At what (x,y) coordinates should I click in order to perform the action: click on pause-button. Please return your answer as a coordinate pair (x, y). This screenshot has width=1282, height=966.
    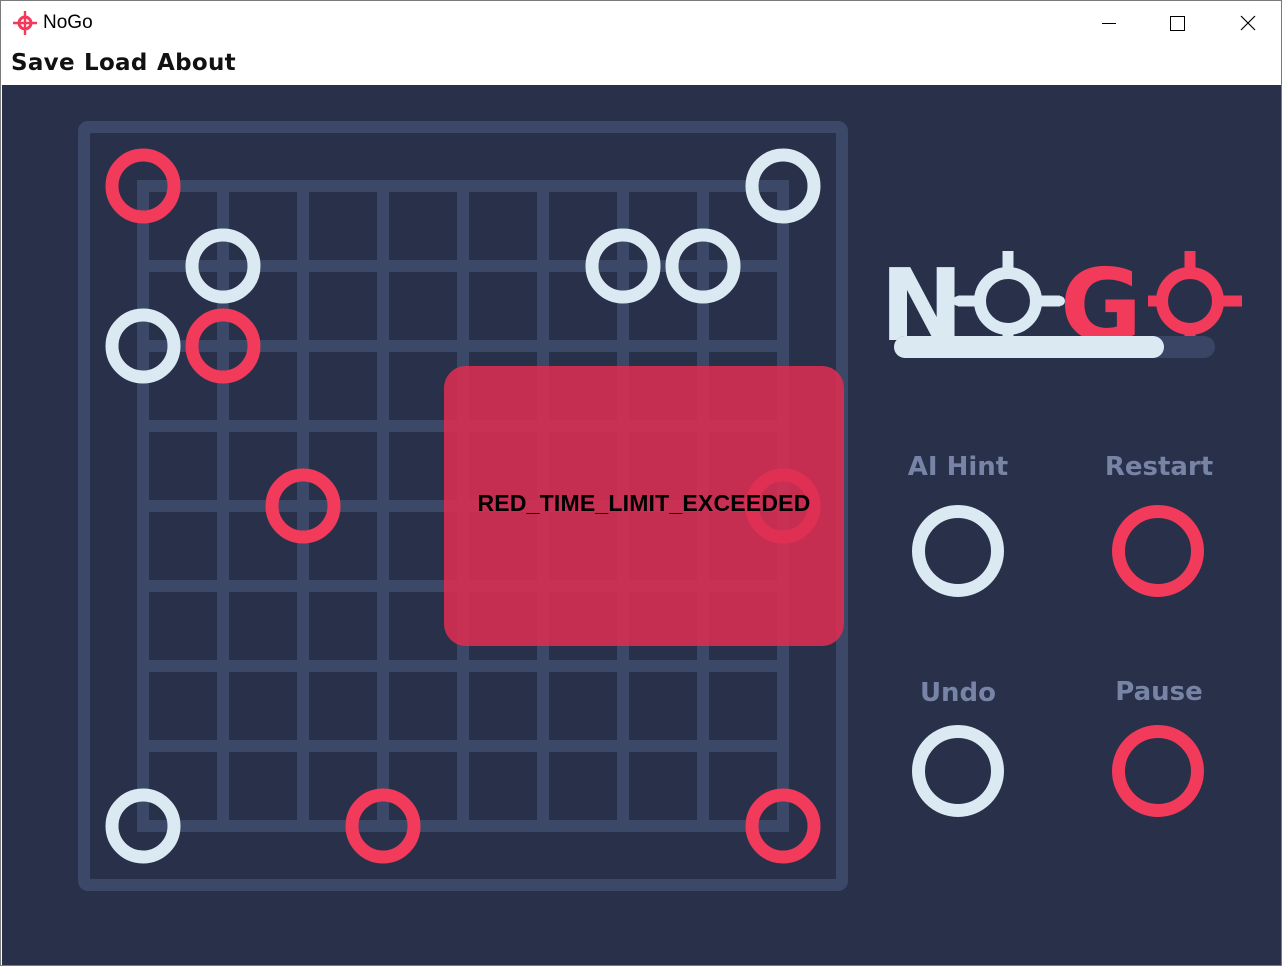
    Looking at the image, I should click on (1158, 771).